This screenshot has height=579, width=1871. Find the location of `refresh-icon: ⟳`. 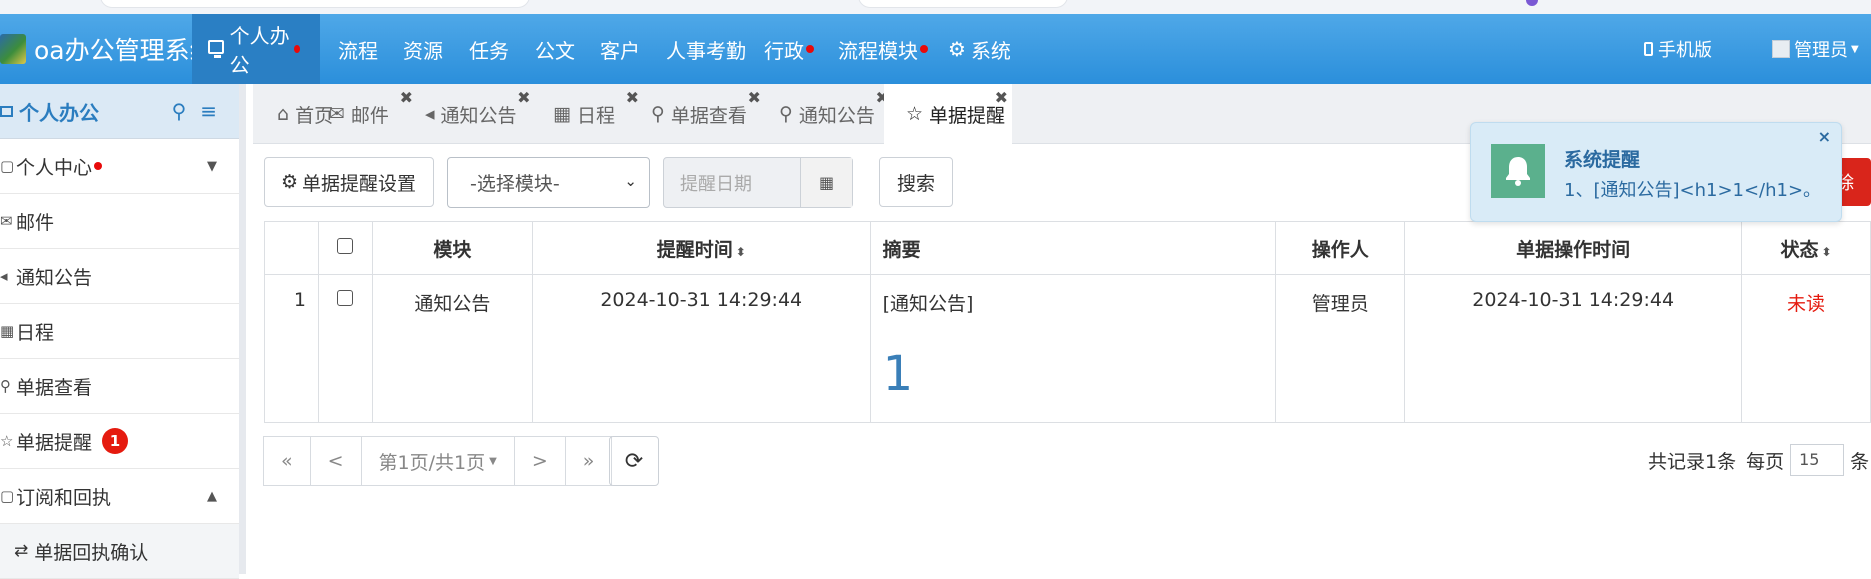

refresh-icon: ⟳ is located at coordinates (634, 461).